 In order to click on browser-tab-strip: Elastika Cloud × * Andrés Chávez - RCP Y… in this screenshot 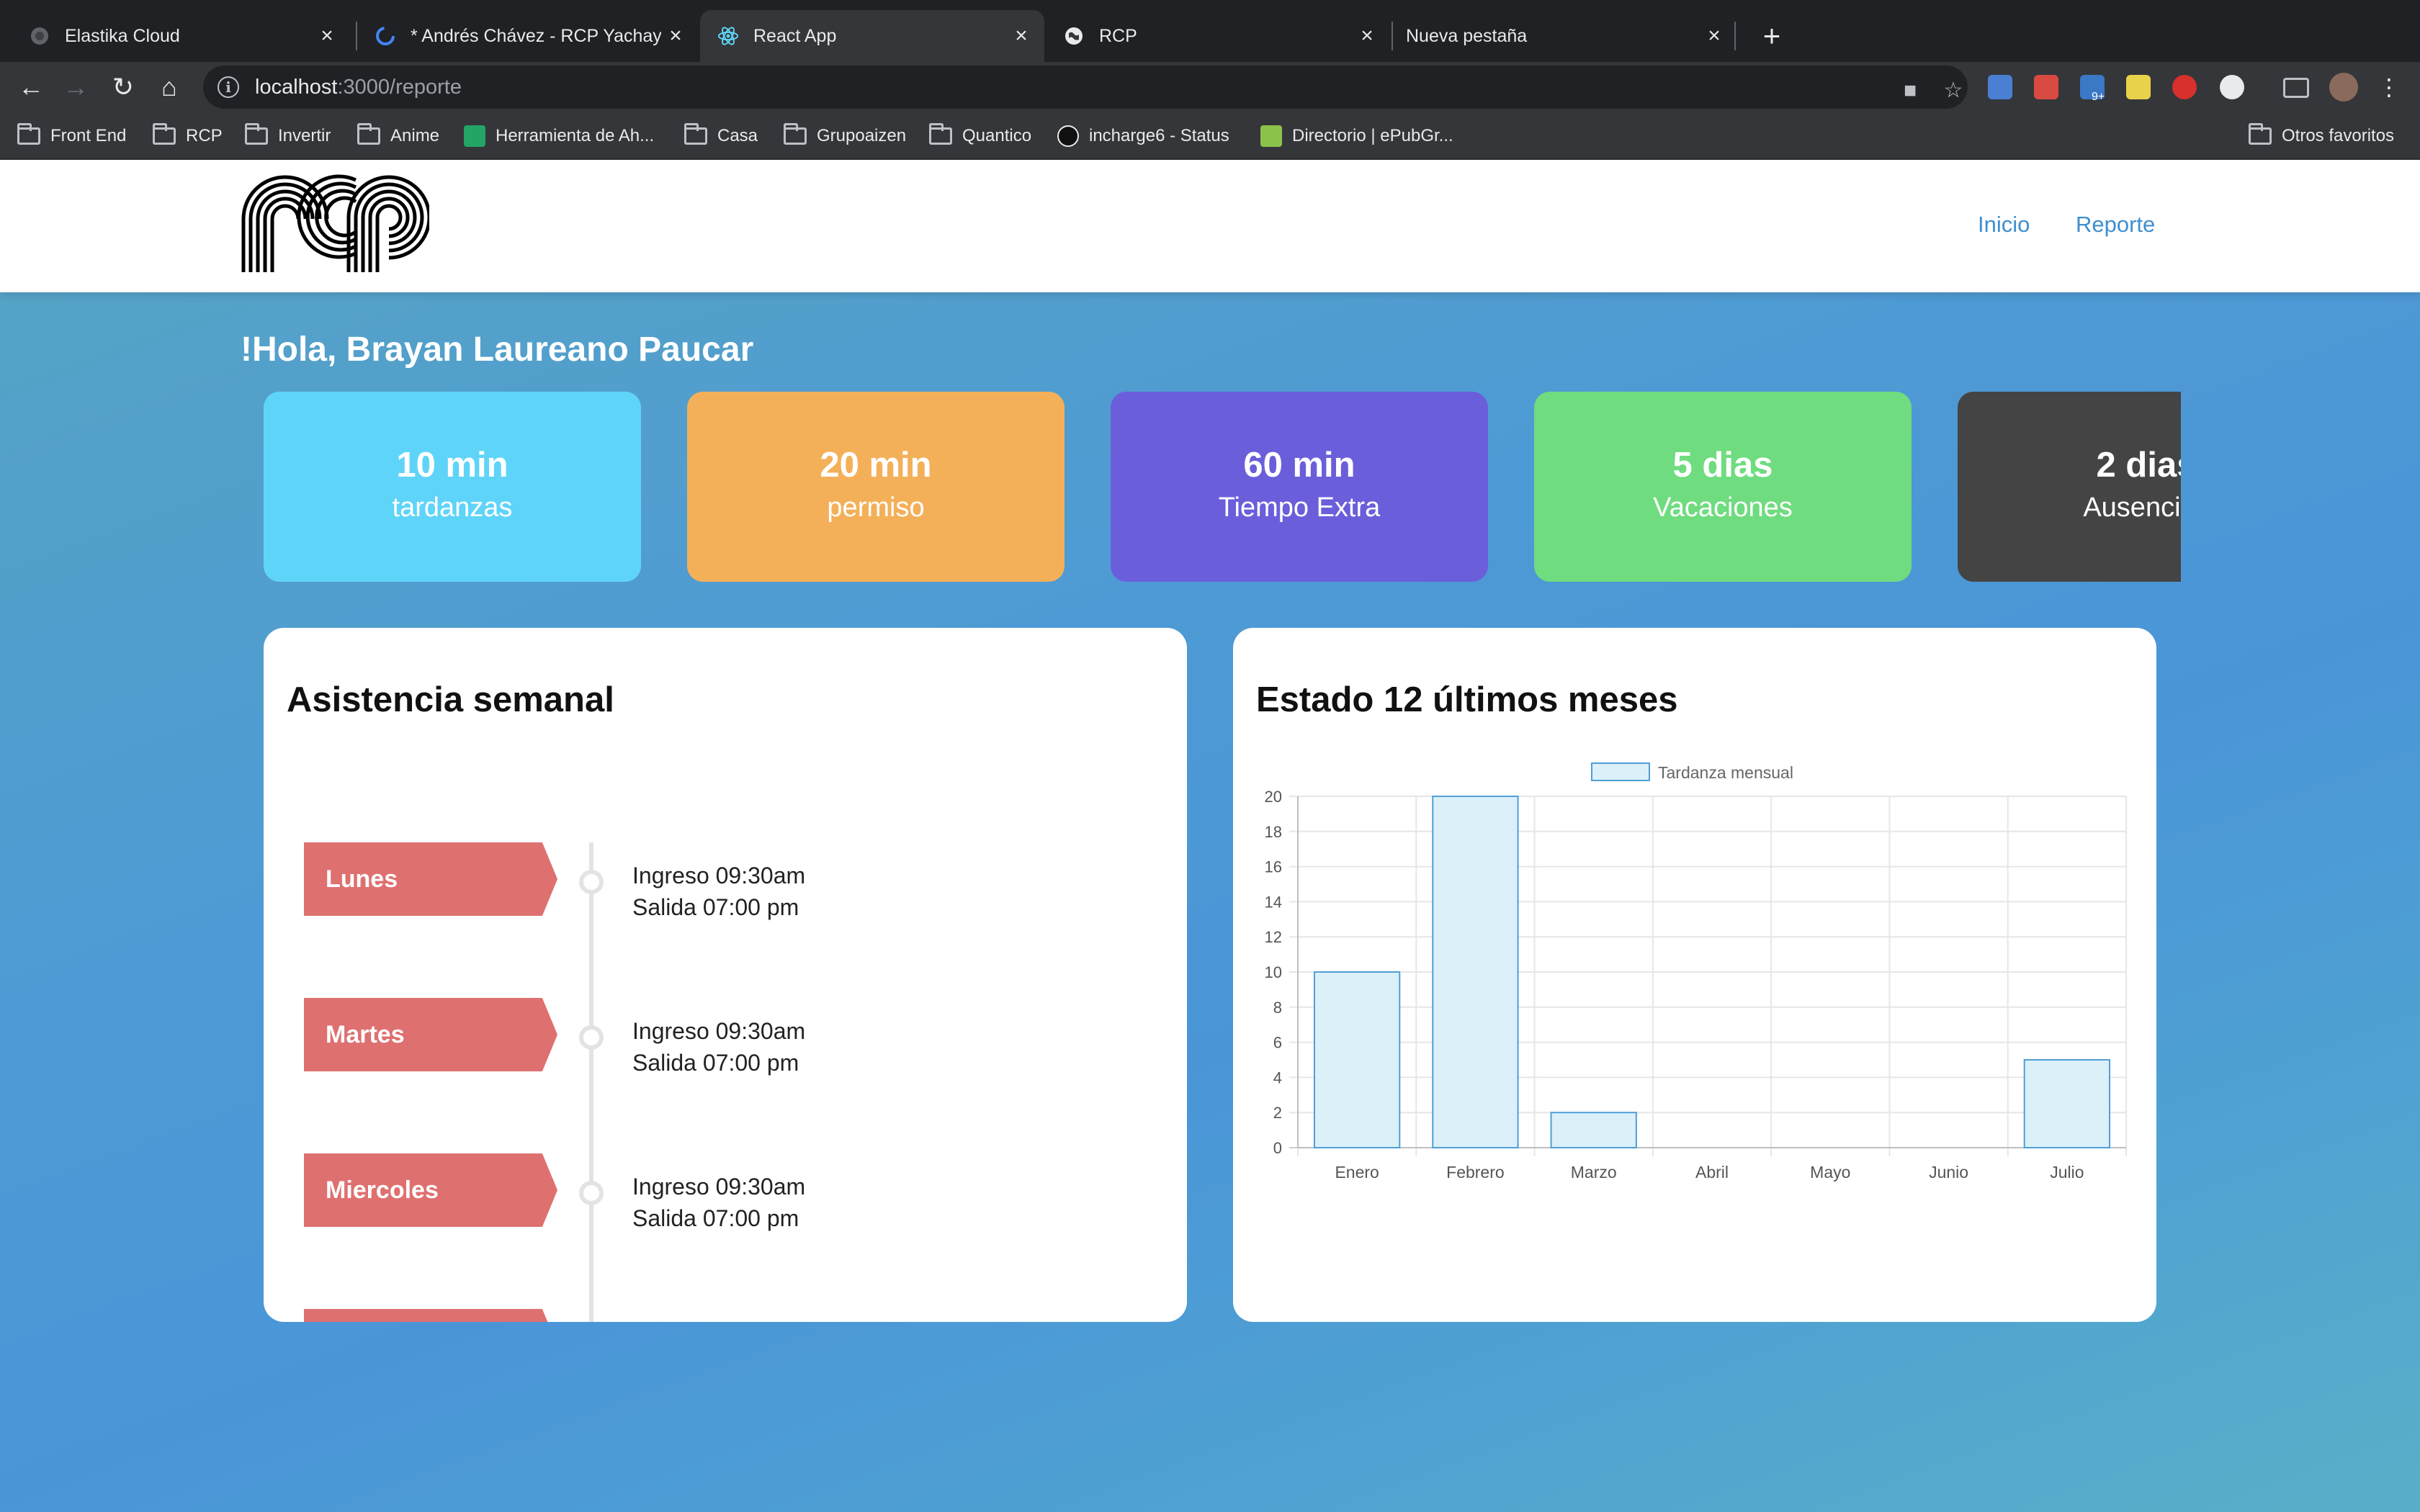, I will do `click(1210, 31)`.